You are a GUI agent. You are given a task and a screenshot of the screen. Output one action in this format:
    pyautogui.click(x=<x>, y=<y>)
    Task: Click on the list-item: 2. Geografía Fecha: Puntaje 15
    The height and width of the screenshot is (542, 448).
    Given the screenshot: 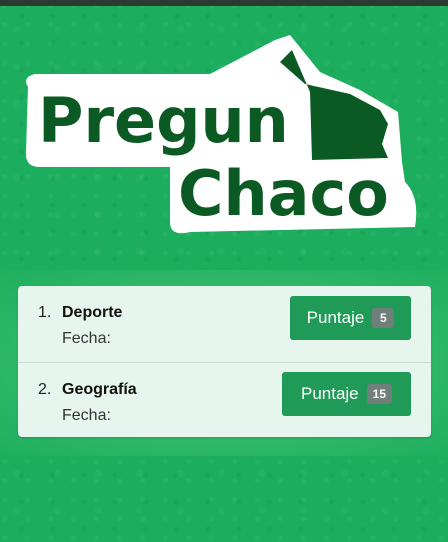 What is the action you would take?
    pyautogui.click(x=224, y=399)
    